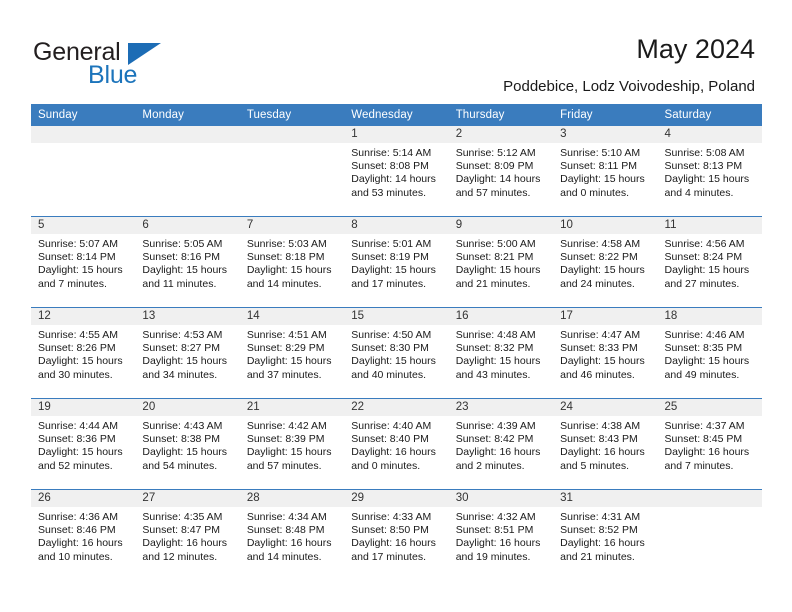 This screenshot has width=792, height=612. I want to click on calendar-day-cell-empty, so click(83, 171).